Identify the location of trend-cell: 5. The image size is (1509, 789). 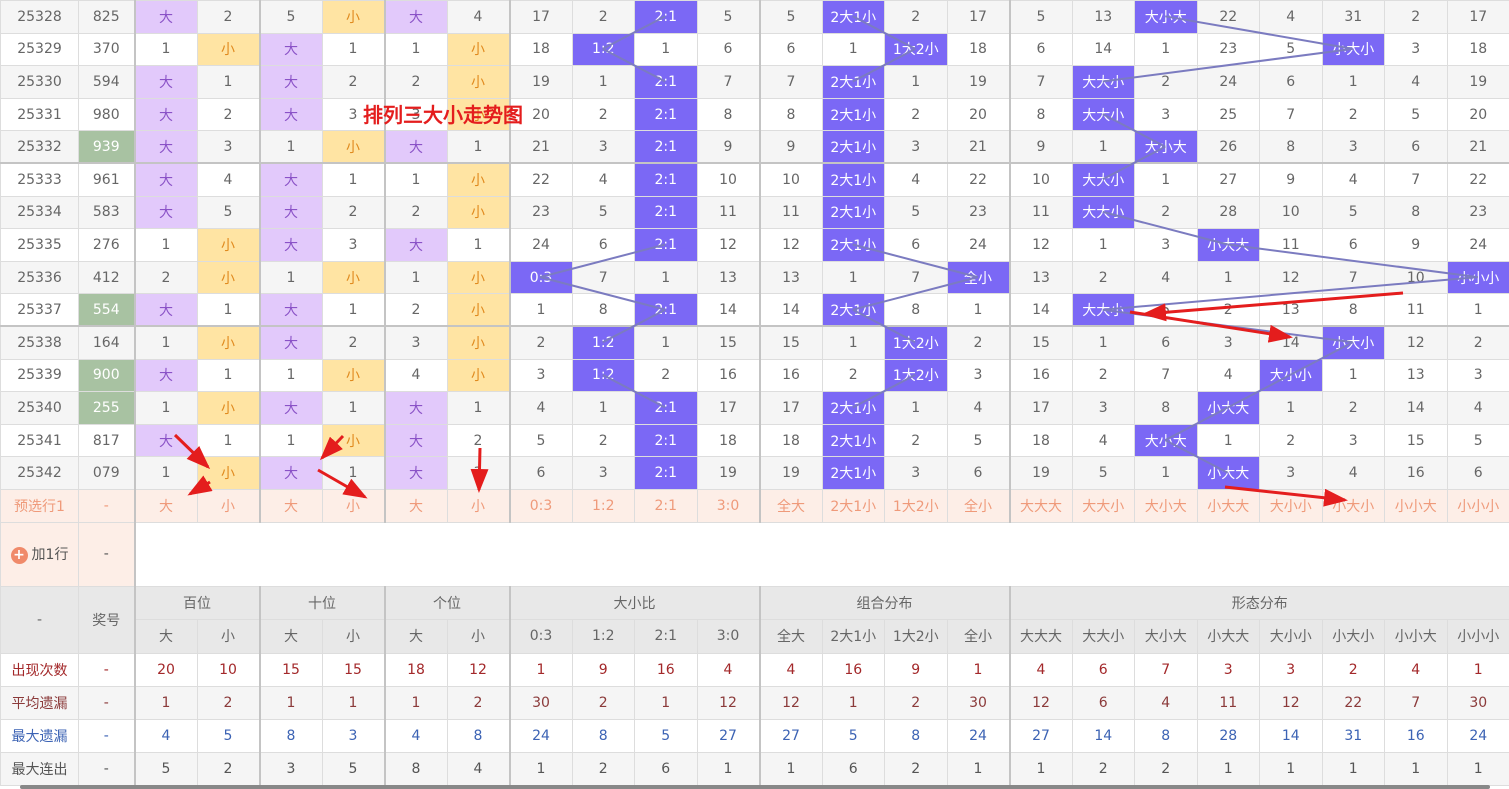
(228, 212).